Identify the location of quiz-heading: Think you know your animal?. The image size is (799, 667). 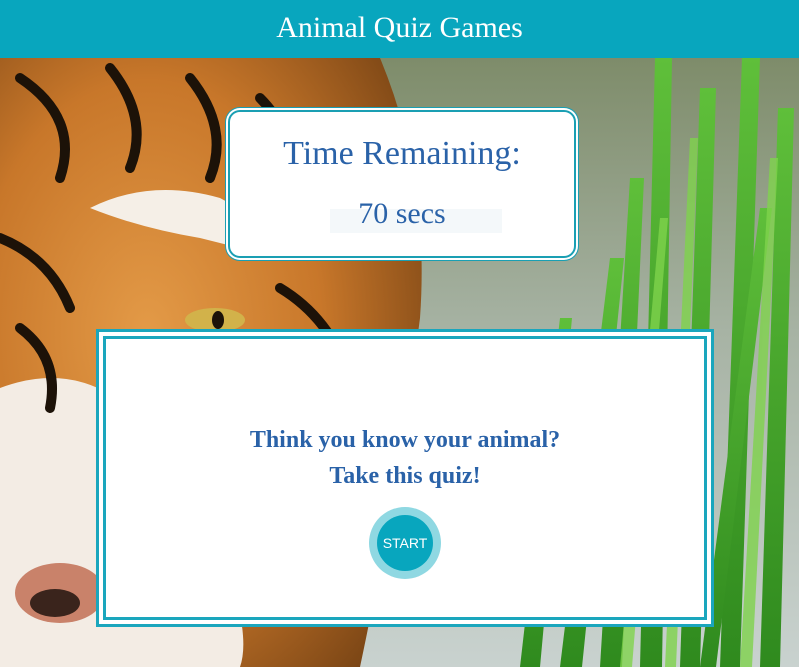
(405, 440).